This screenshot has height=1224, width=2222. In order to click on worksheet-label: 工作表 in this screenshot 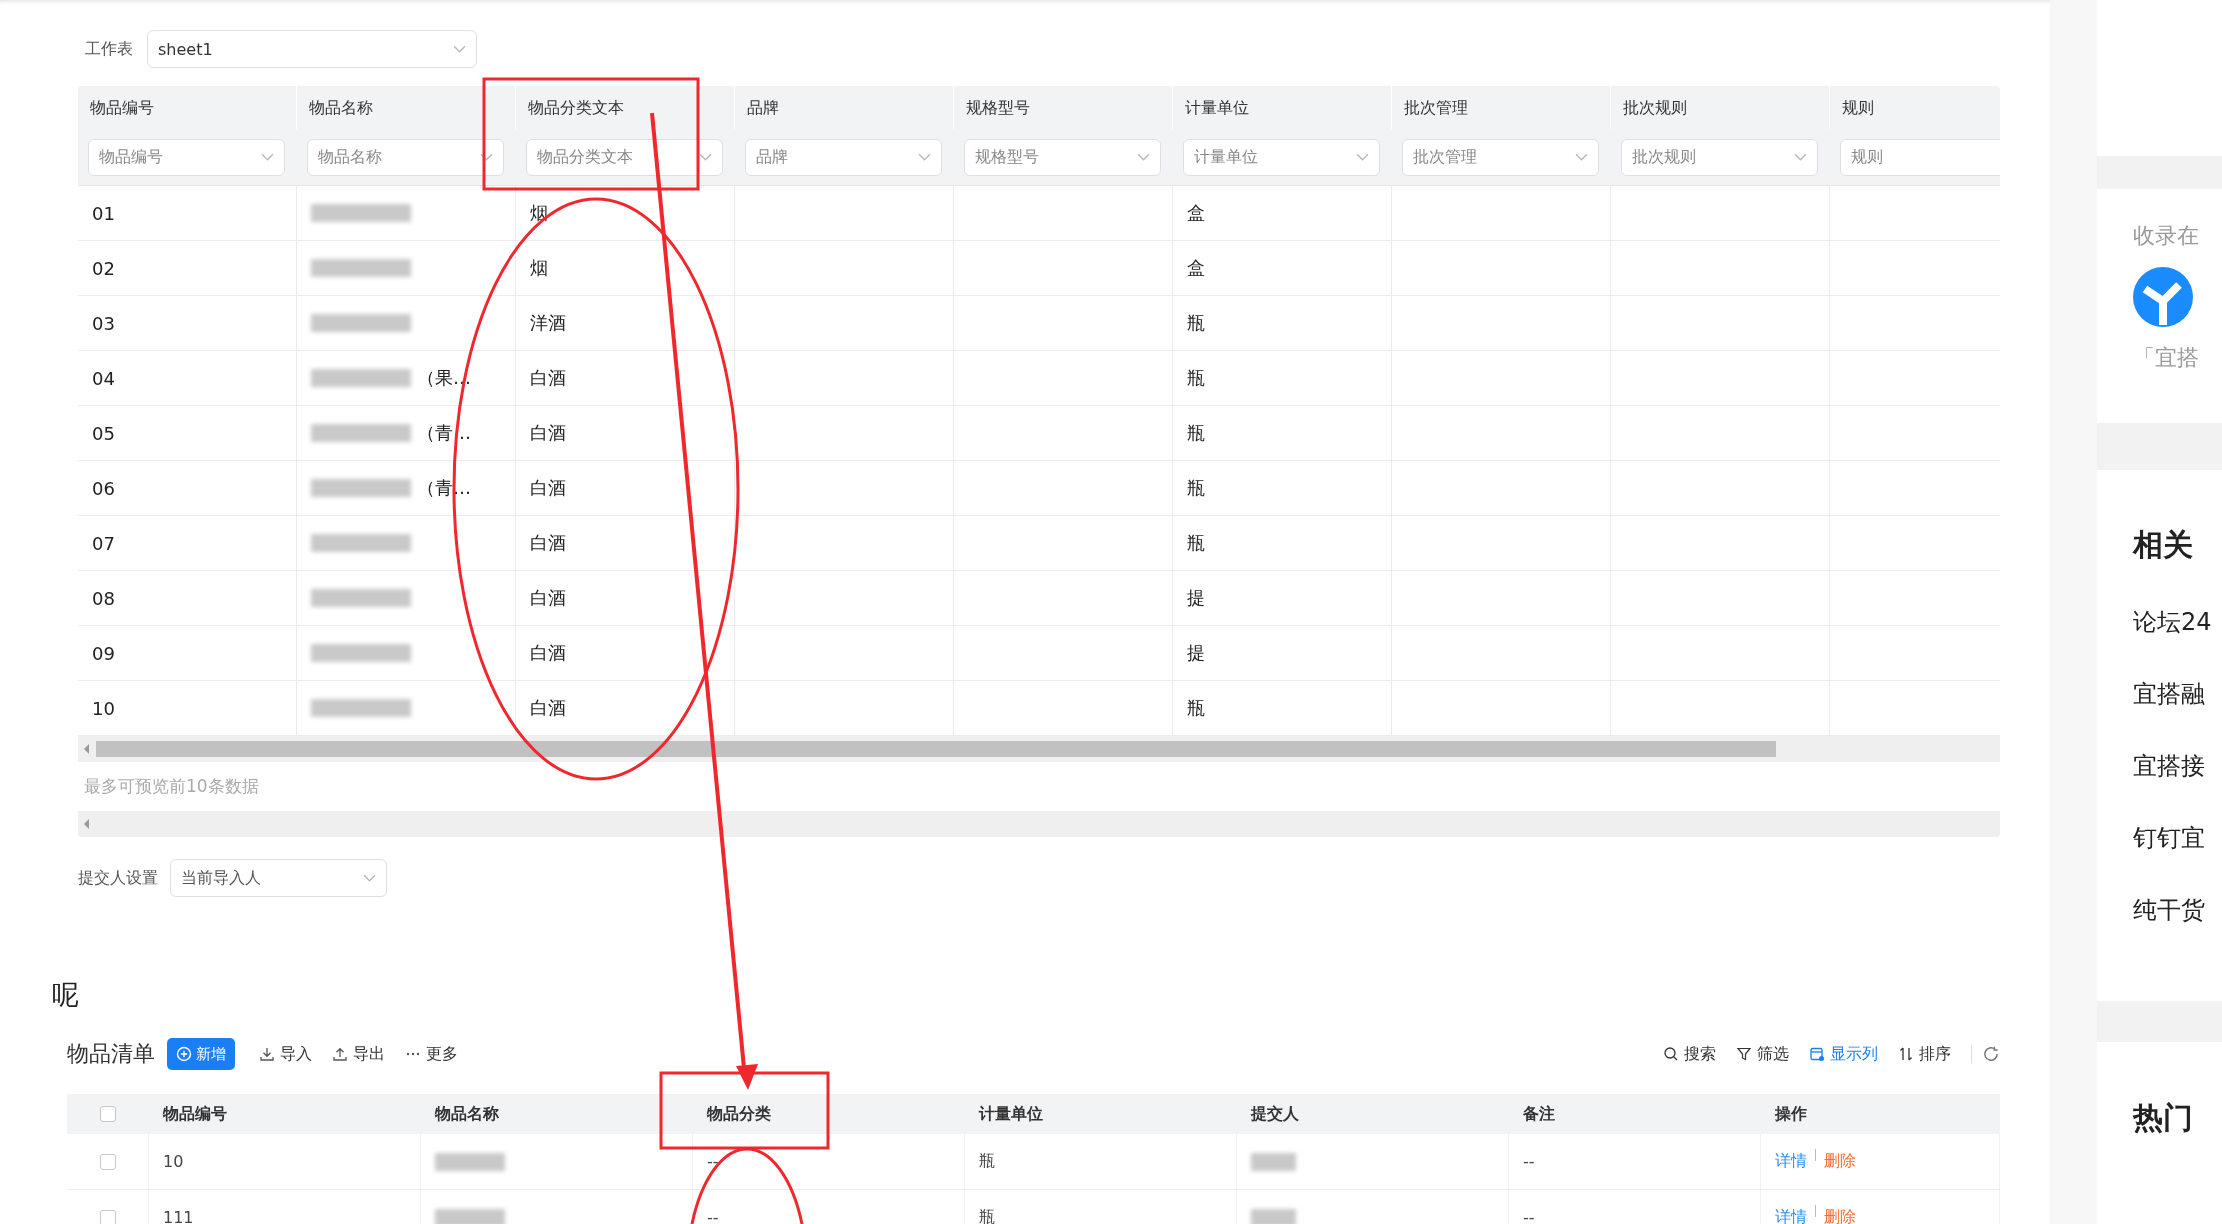, I will do `click(108, 49)`.